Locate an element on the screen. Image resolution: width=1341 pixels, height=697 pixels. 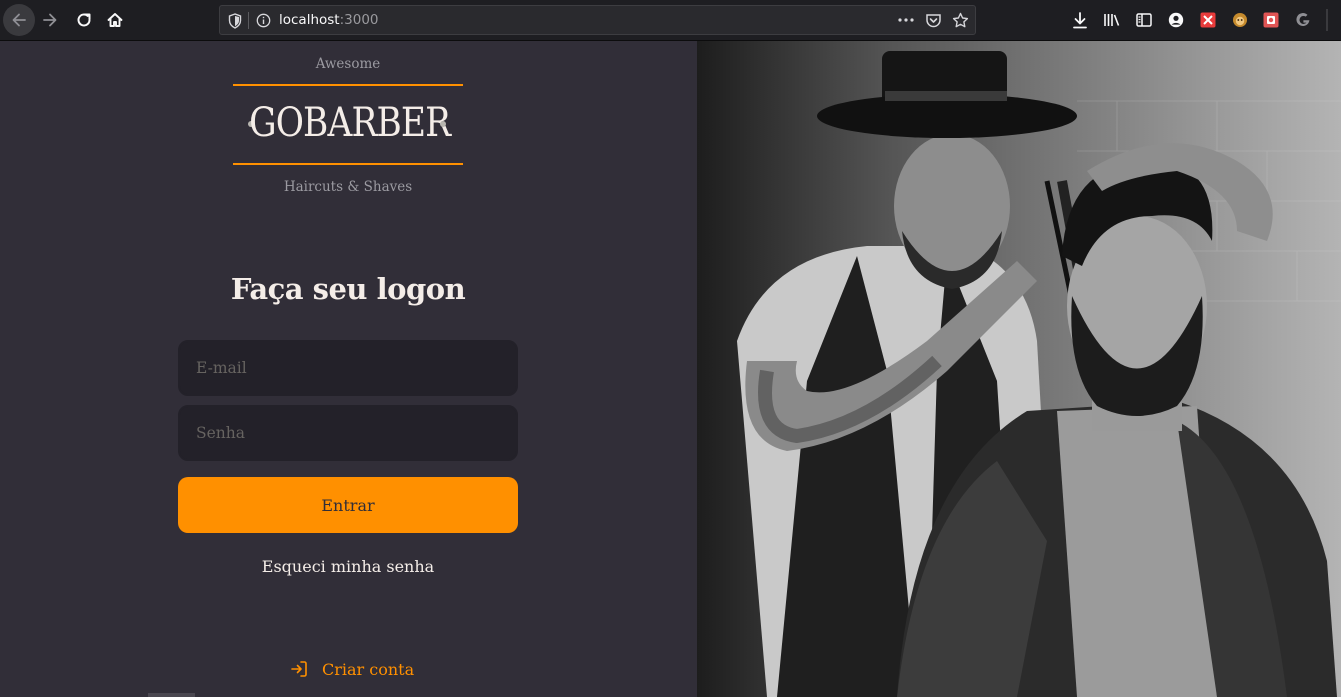
sidebar-icon is located at coordinates (1144, 20).